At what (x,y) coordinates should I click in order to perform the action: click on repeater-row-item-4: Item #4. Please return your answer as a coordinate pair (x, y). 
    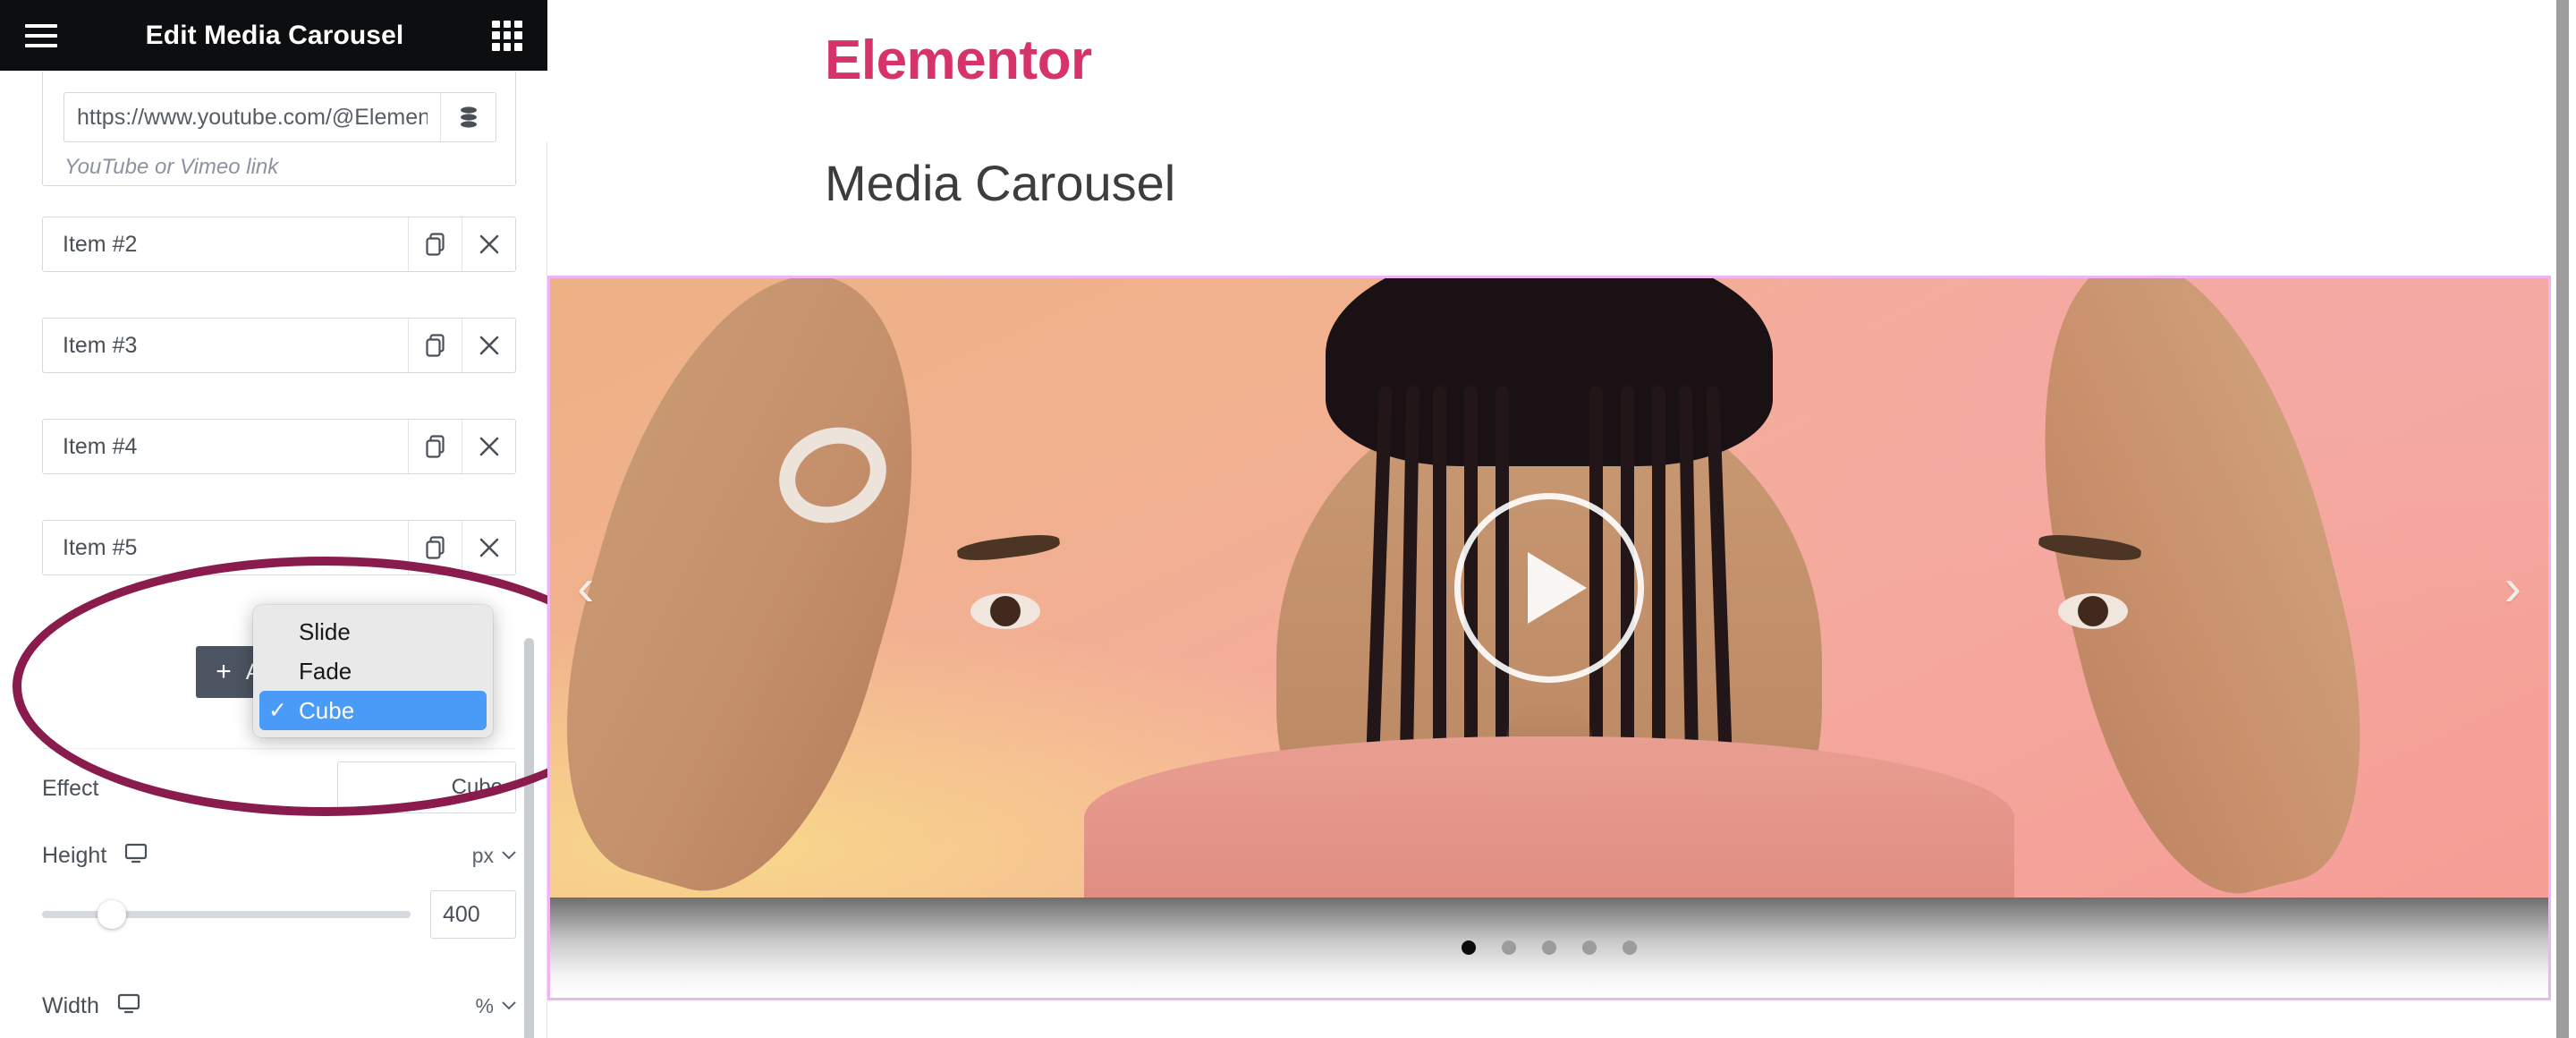
    Looking at the image, I should click on (279, 446).